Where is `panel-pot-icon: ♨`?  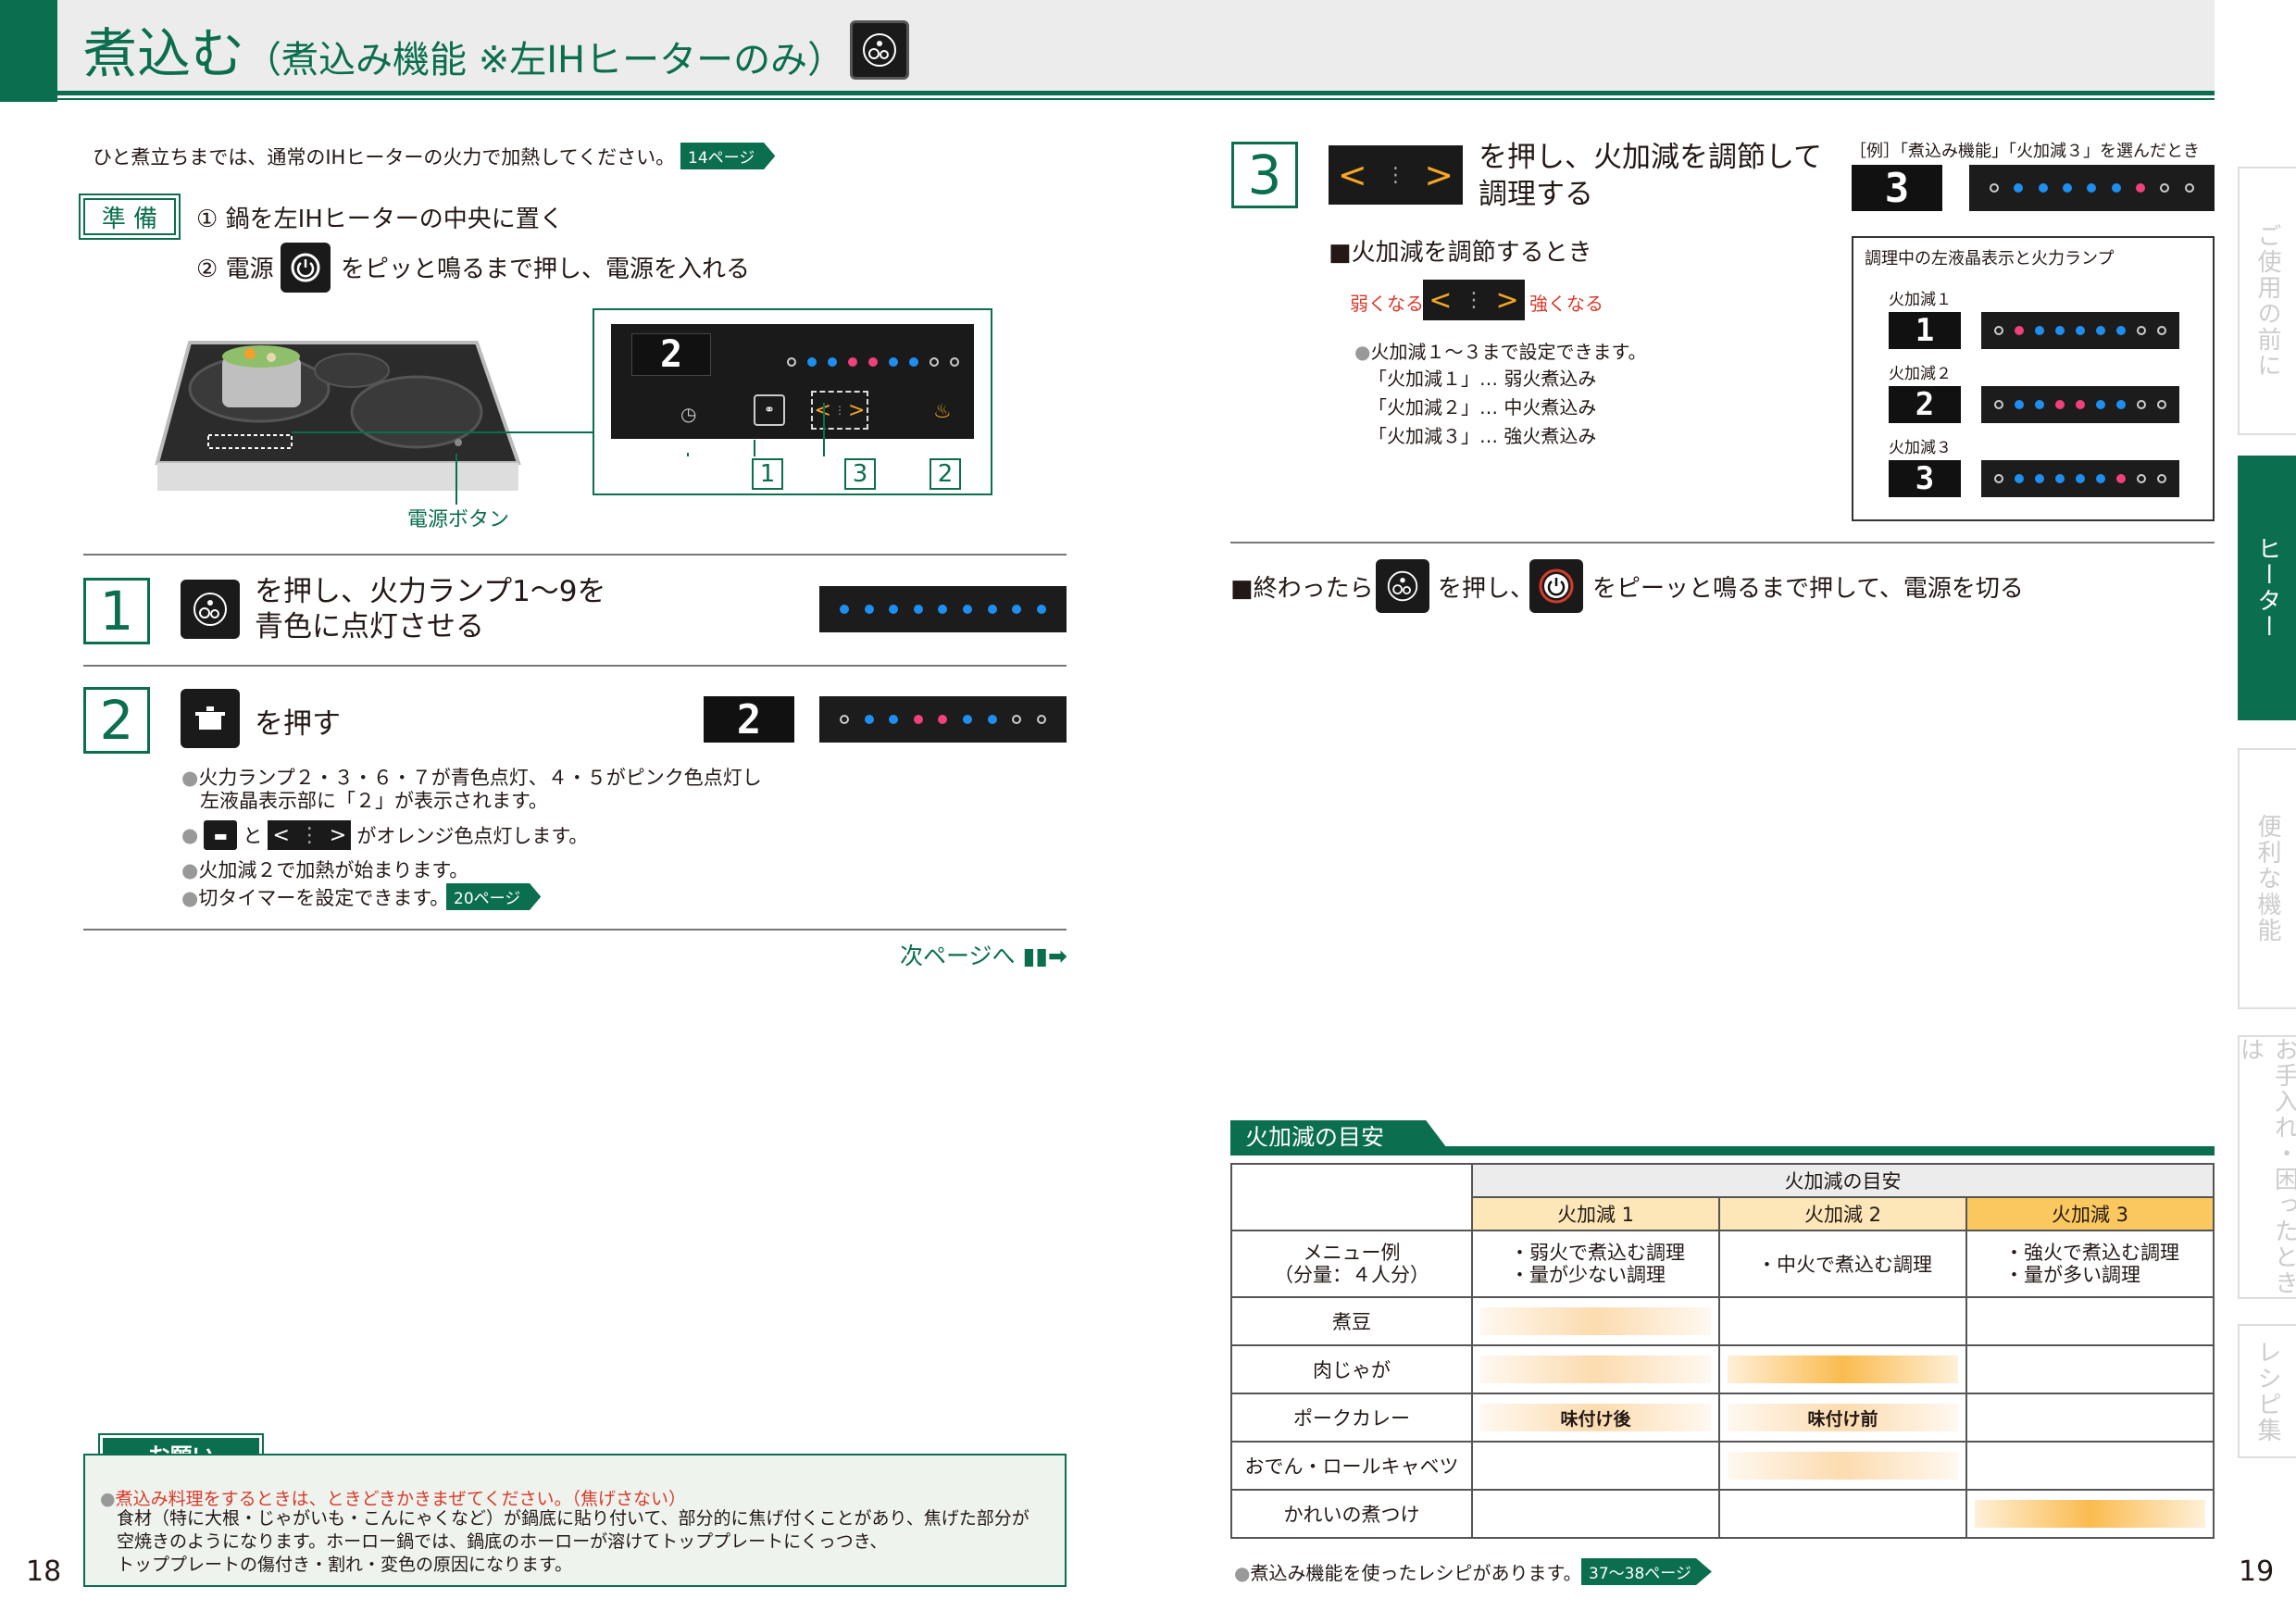
panel-pot-icon: ♨ is located at coordinates (942, 411).